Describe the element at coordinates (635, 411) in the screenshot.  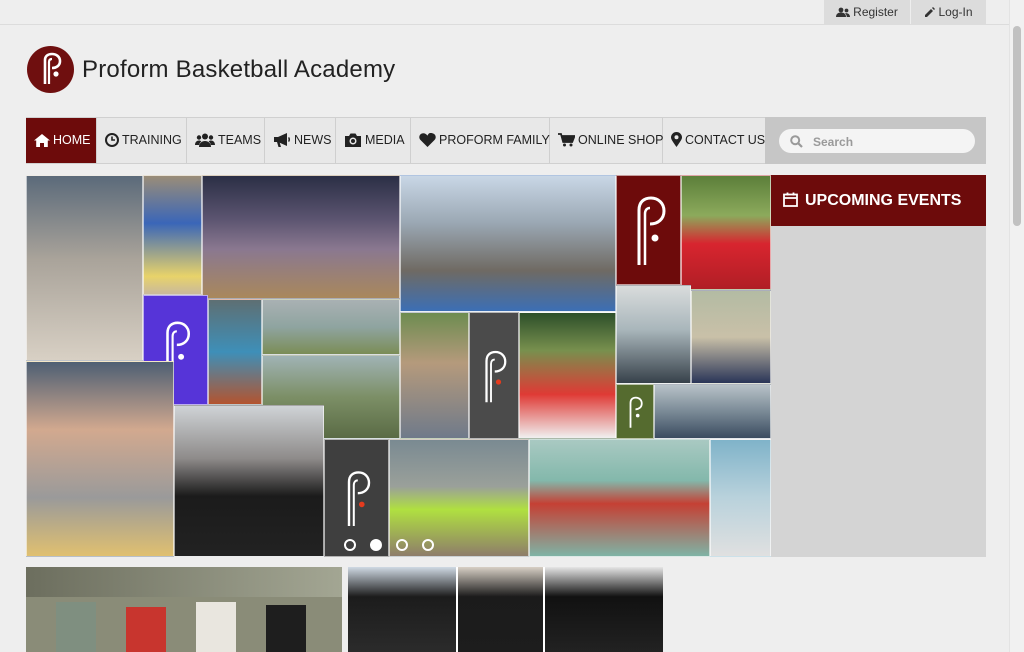
I see `proform-logo-tile-olive` at that location.